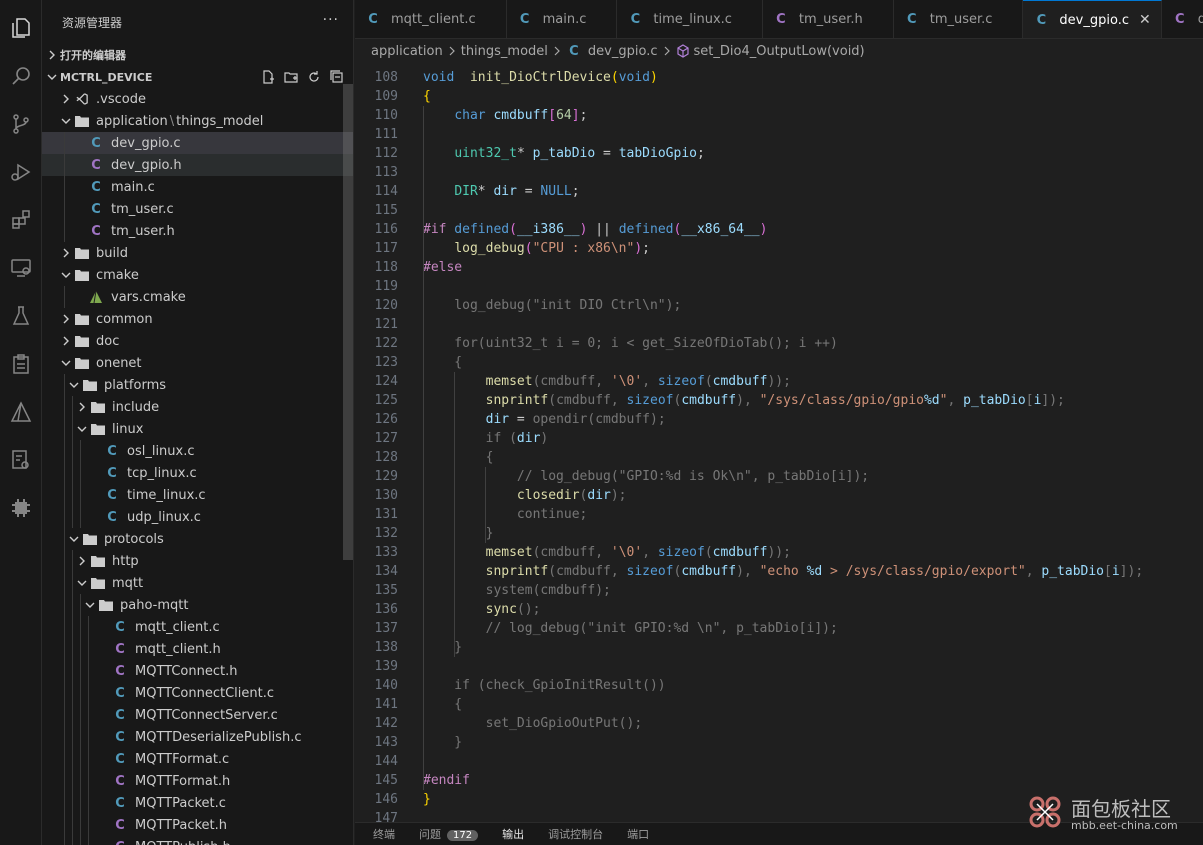 The image size is (1203, 845). What do you see at coordinates (21, 76) in the screenshot?
I see `search-icon` at bounding box center [21, 76].